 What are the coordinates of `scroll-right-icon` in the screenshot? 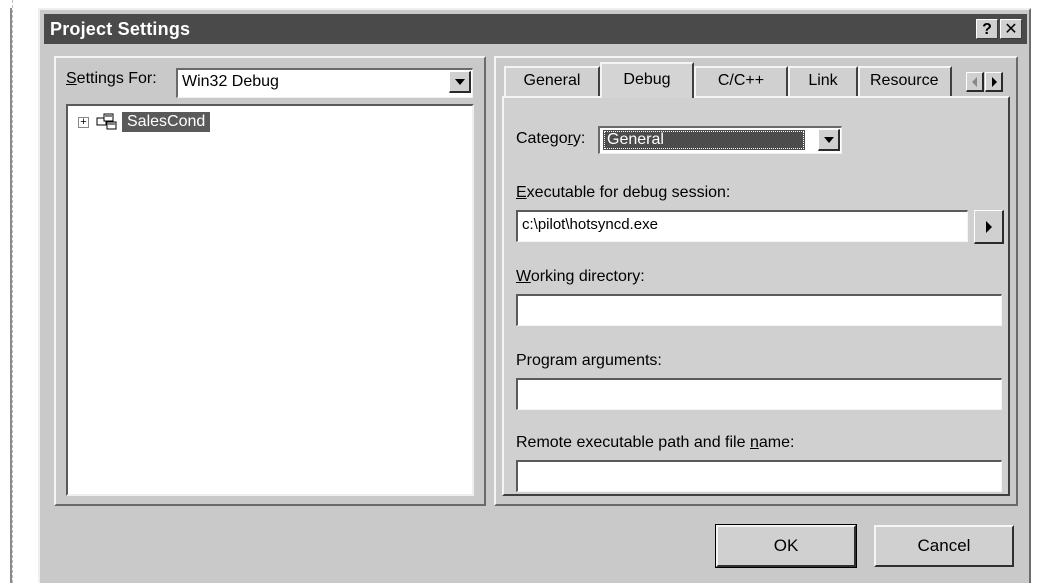 It's located at (994, 82).